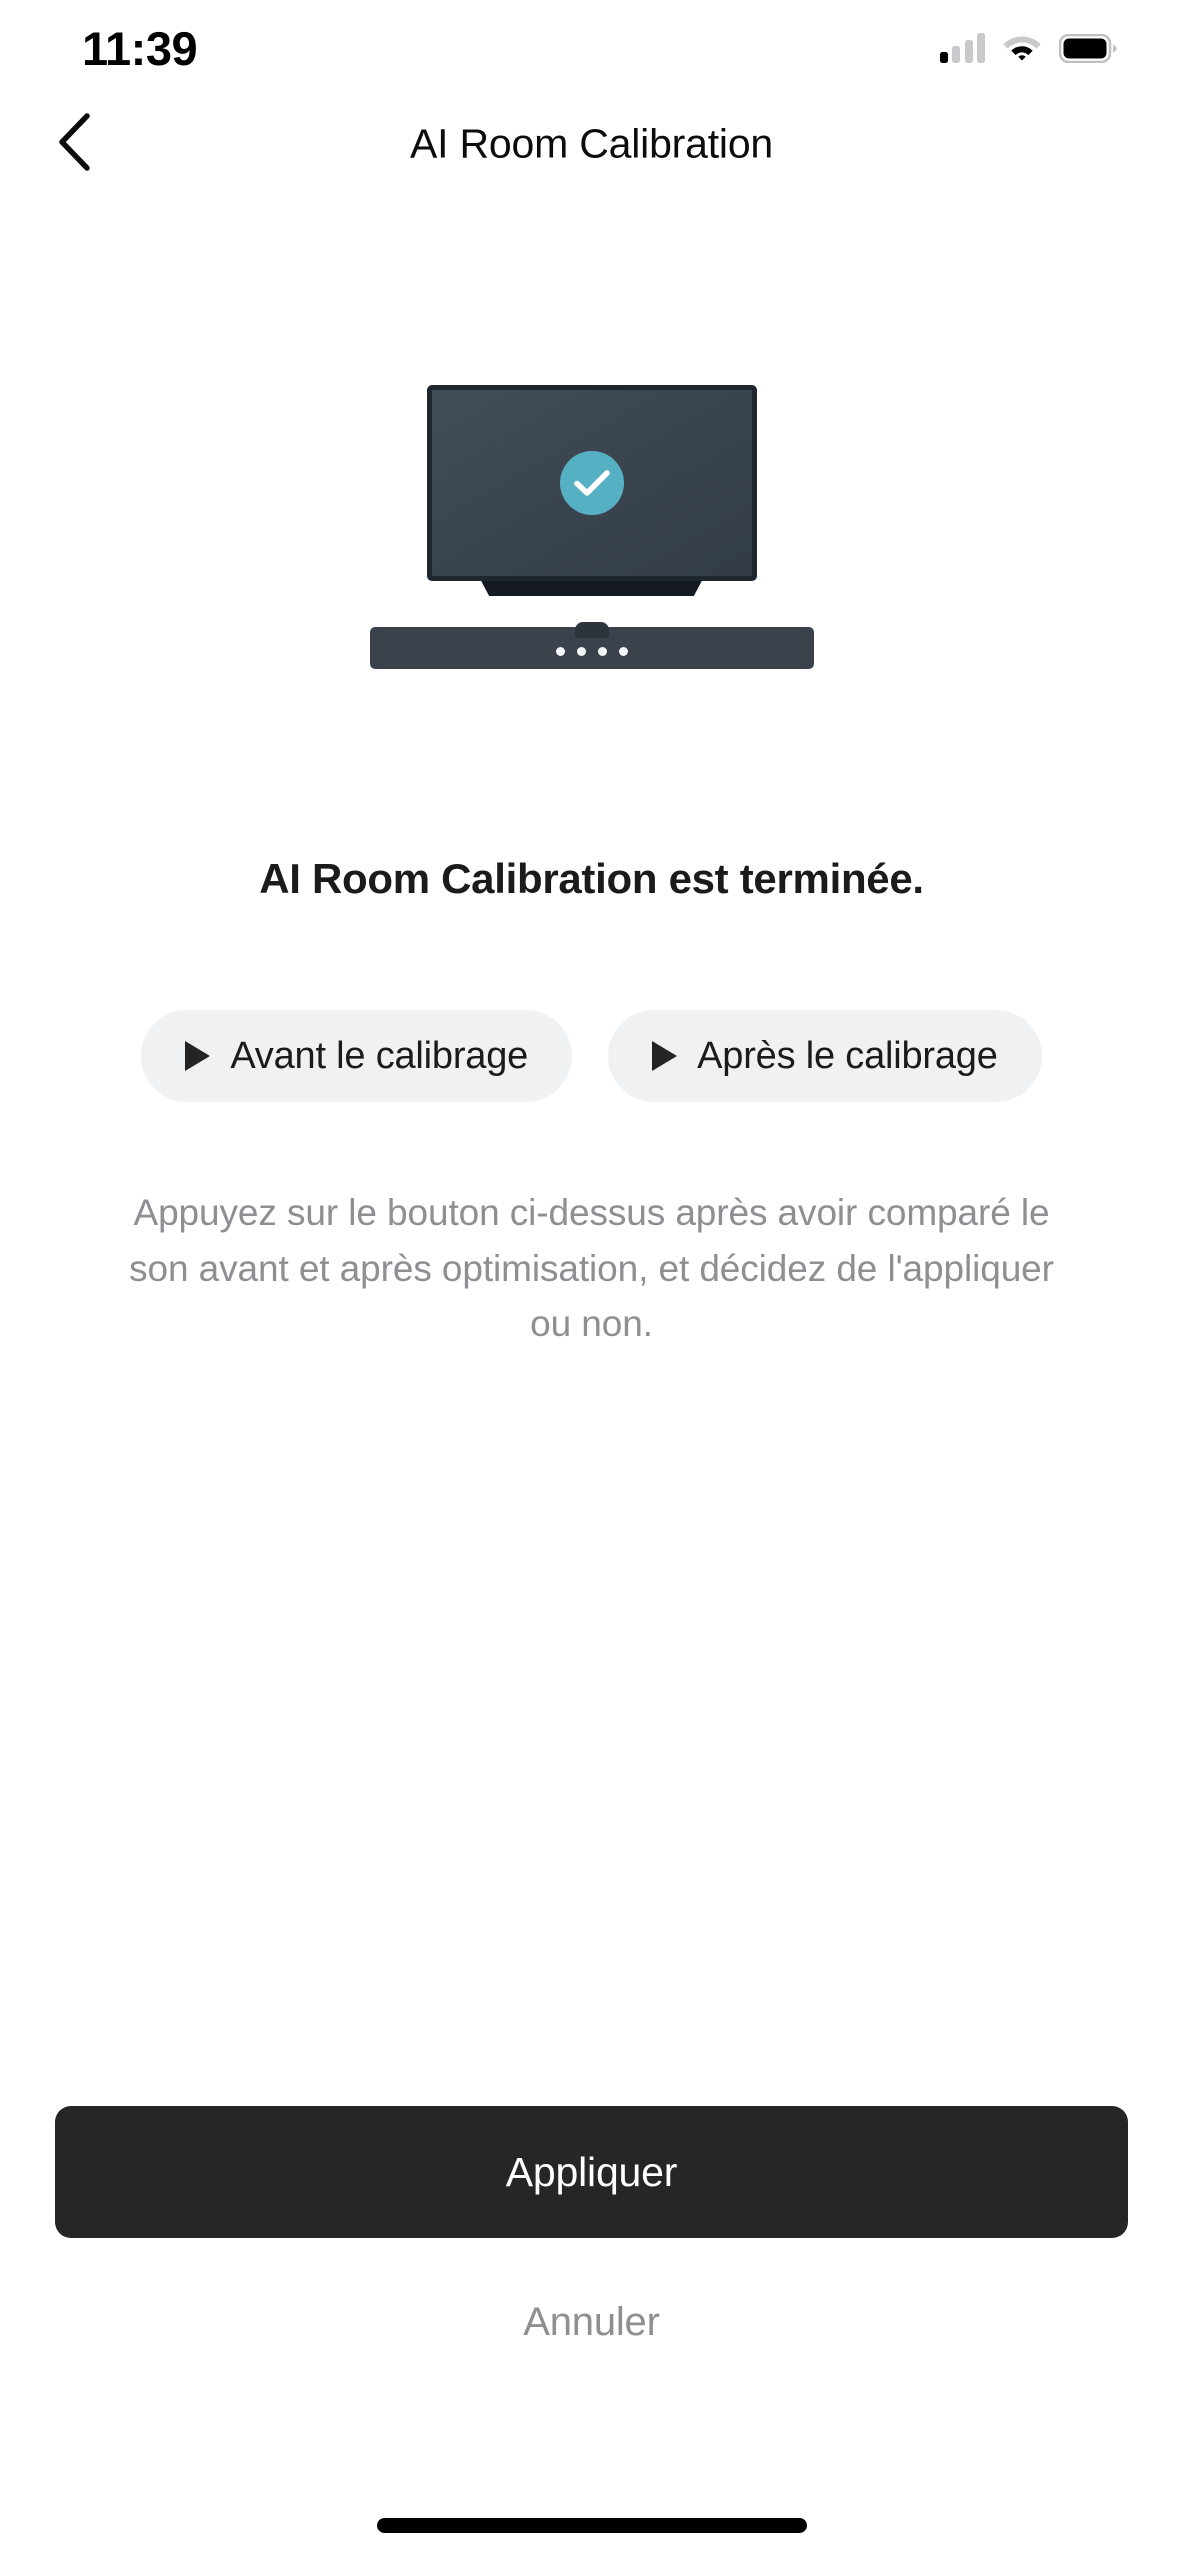 This screenshot has width=1183, height=2560. I want to click on play-before-calibration-button: Avant le calibrage, so click(357, 1056).